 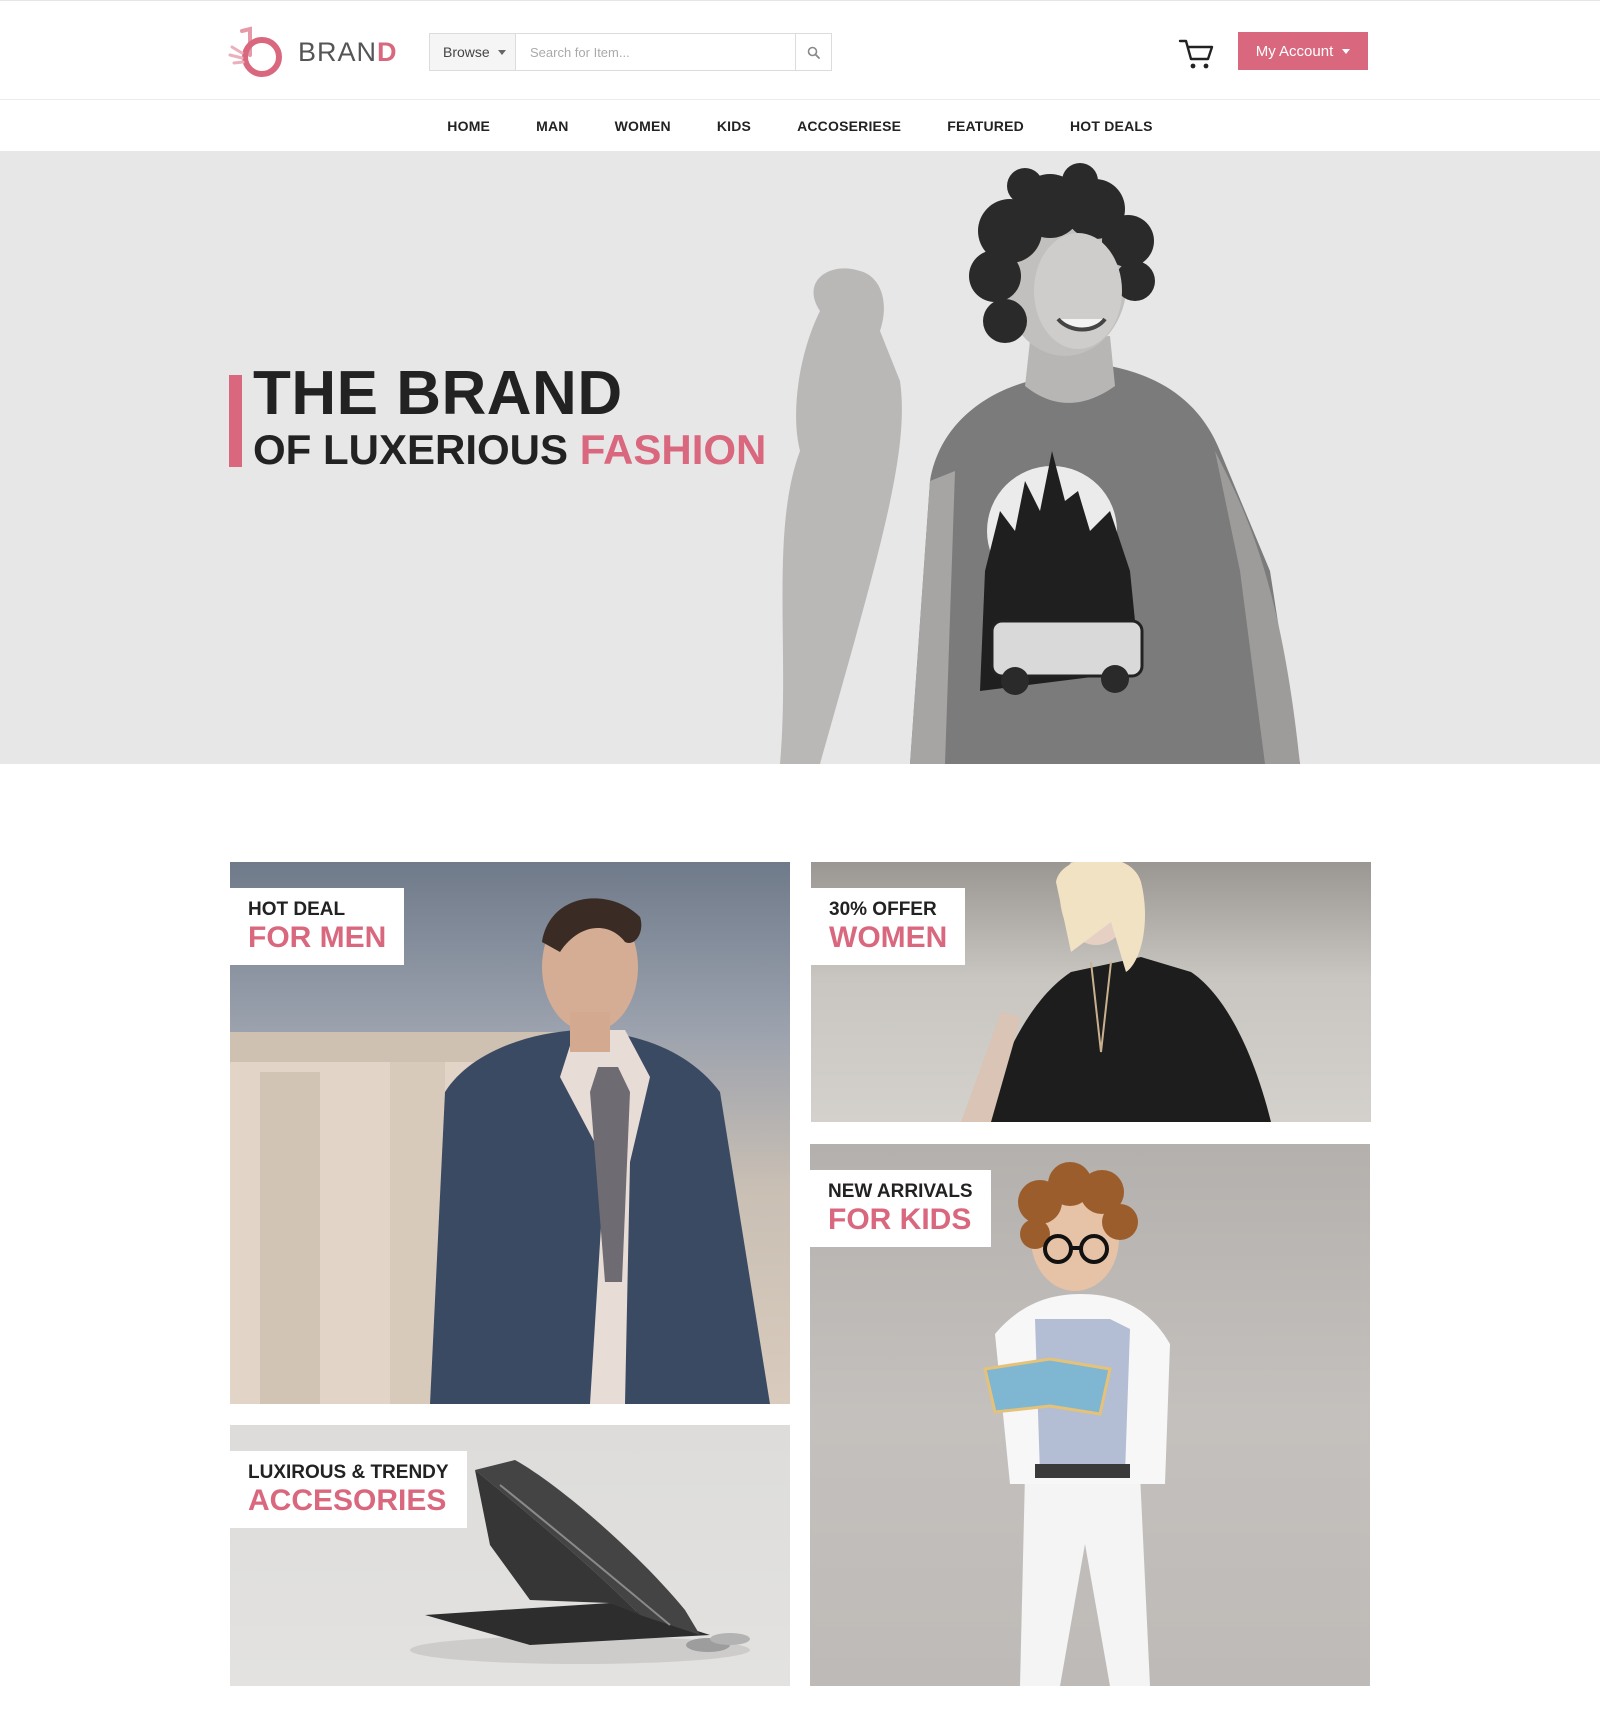 I want to click on promo-accessories-title: ACCESORIES, so click(x=347, y=1500).